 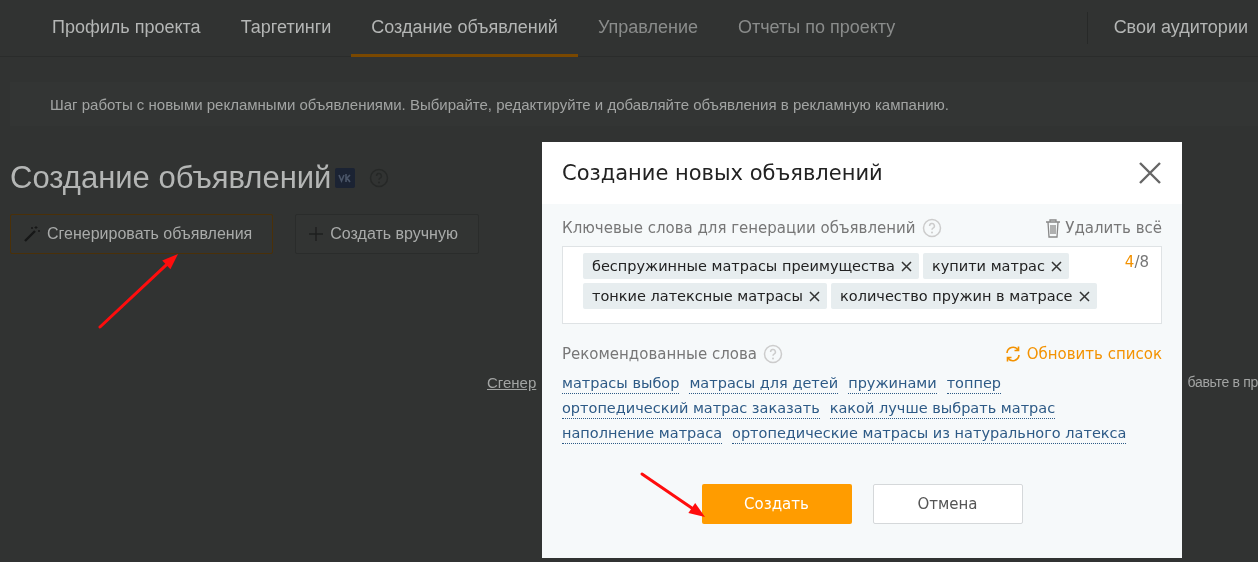 I want to click on keyword-count: 4, so click(x=1129, y=262).